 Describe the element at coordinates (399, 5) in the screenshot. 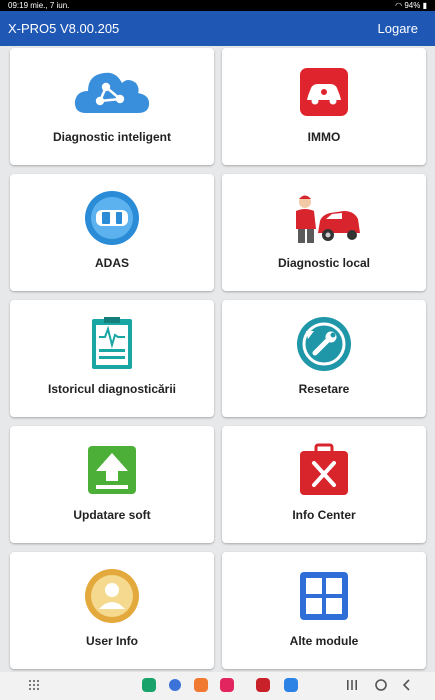

I see `wifi-icon: ◠` at that location.